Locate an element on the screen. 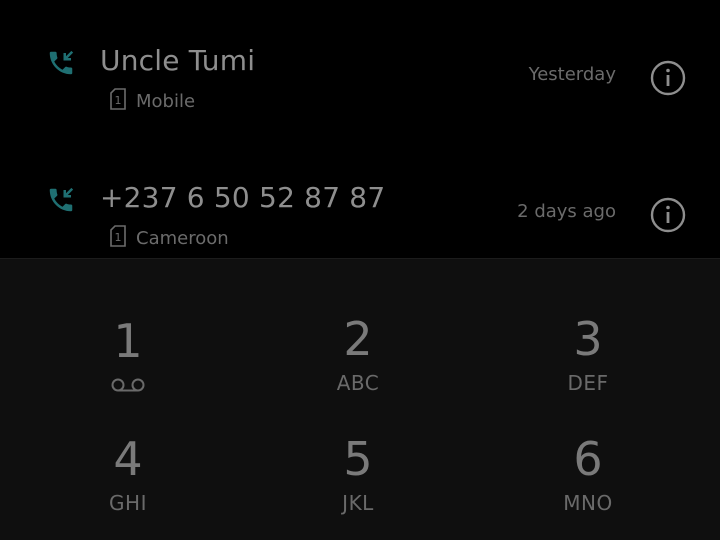 This screenshot has height=540, width=720. key-letters: DEF is located at coordinates (588, 383).